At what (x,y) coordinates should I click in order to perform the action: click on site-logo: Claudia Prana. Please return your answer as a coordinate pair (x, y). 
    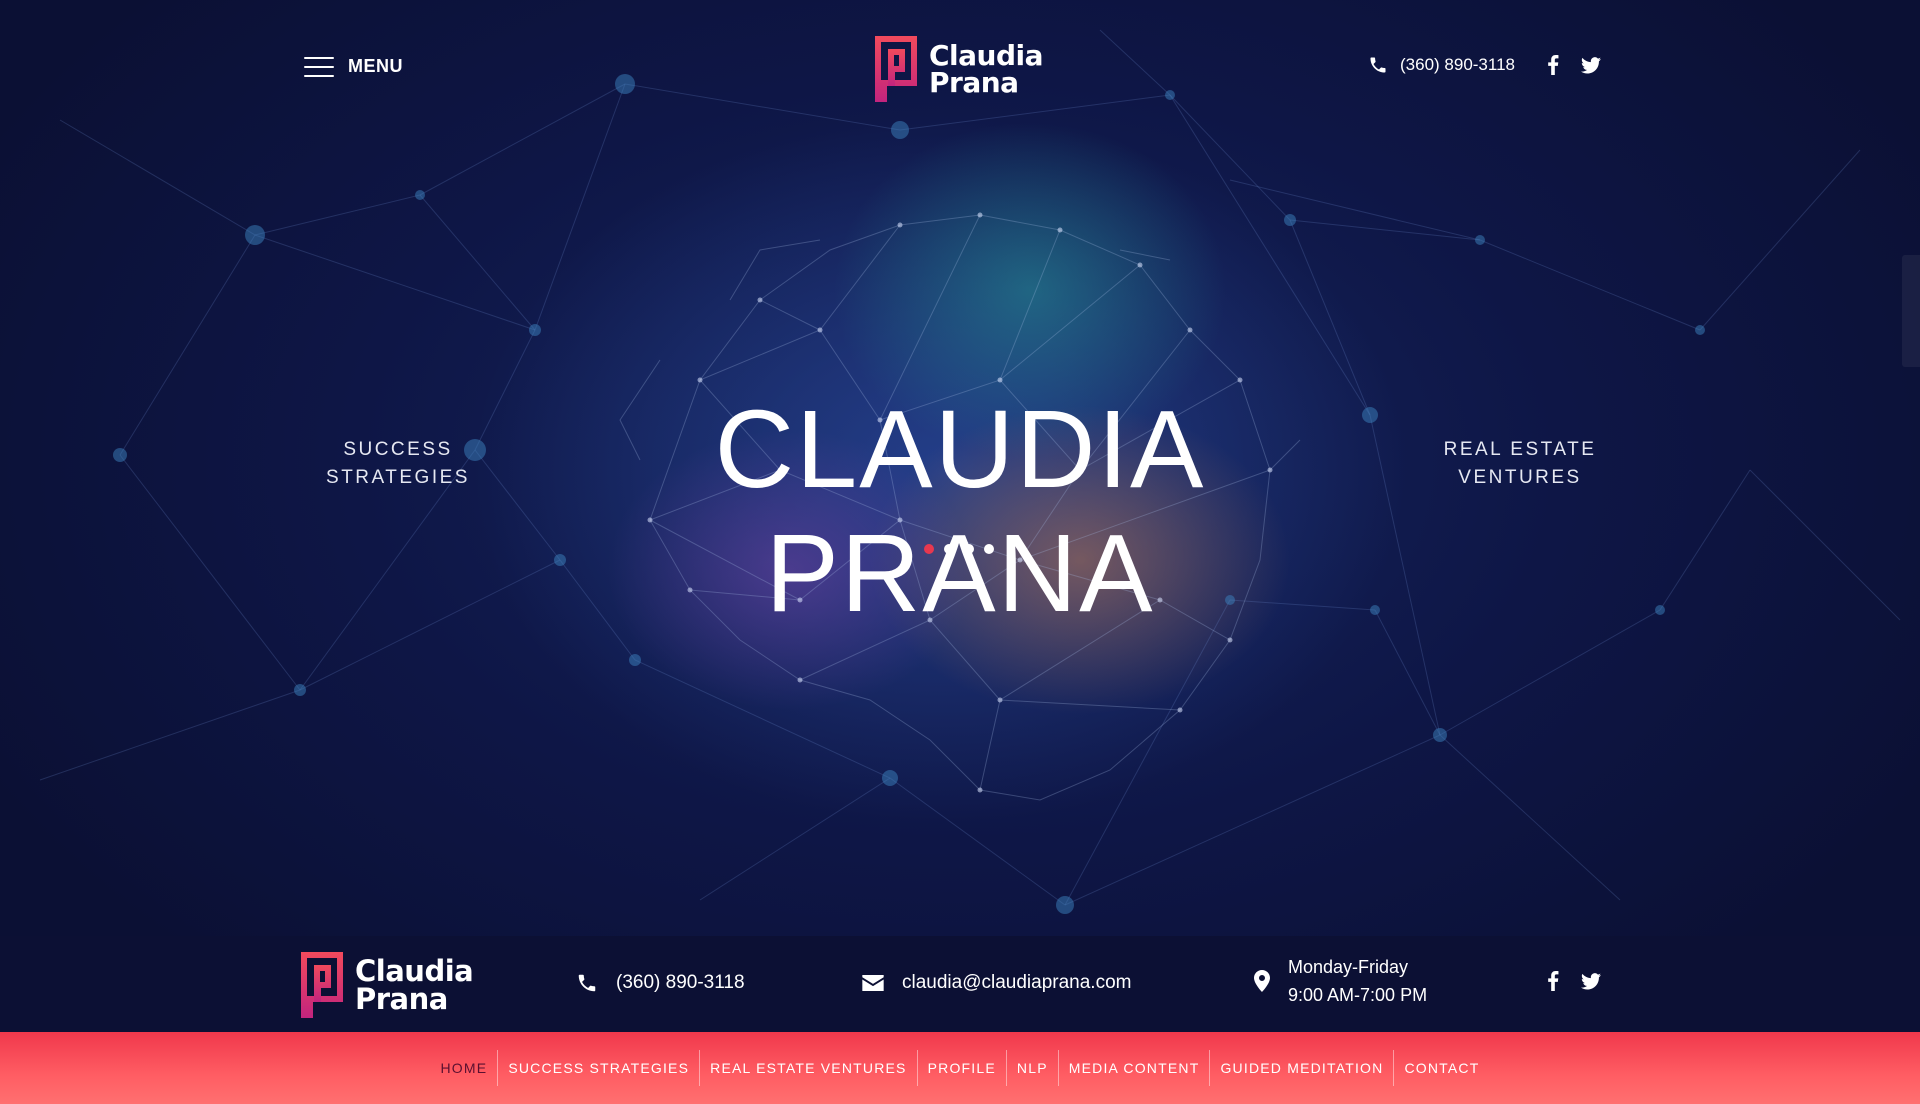
    Looking at the image, I should click on (959, 69).